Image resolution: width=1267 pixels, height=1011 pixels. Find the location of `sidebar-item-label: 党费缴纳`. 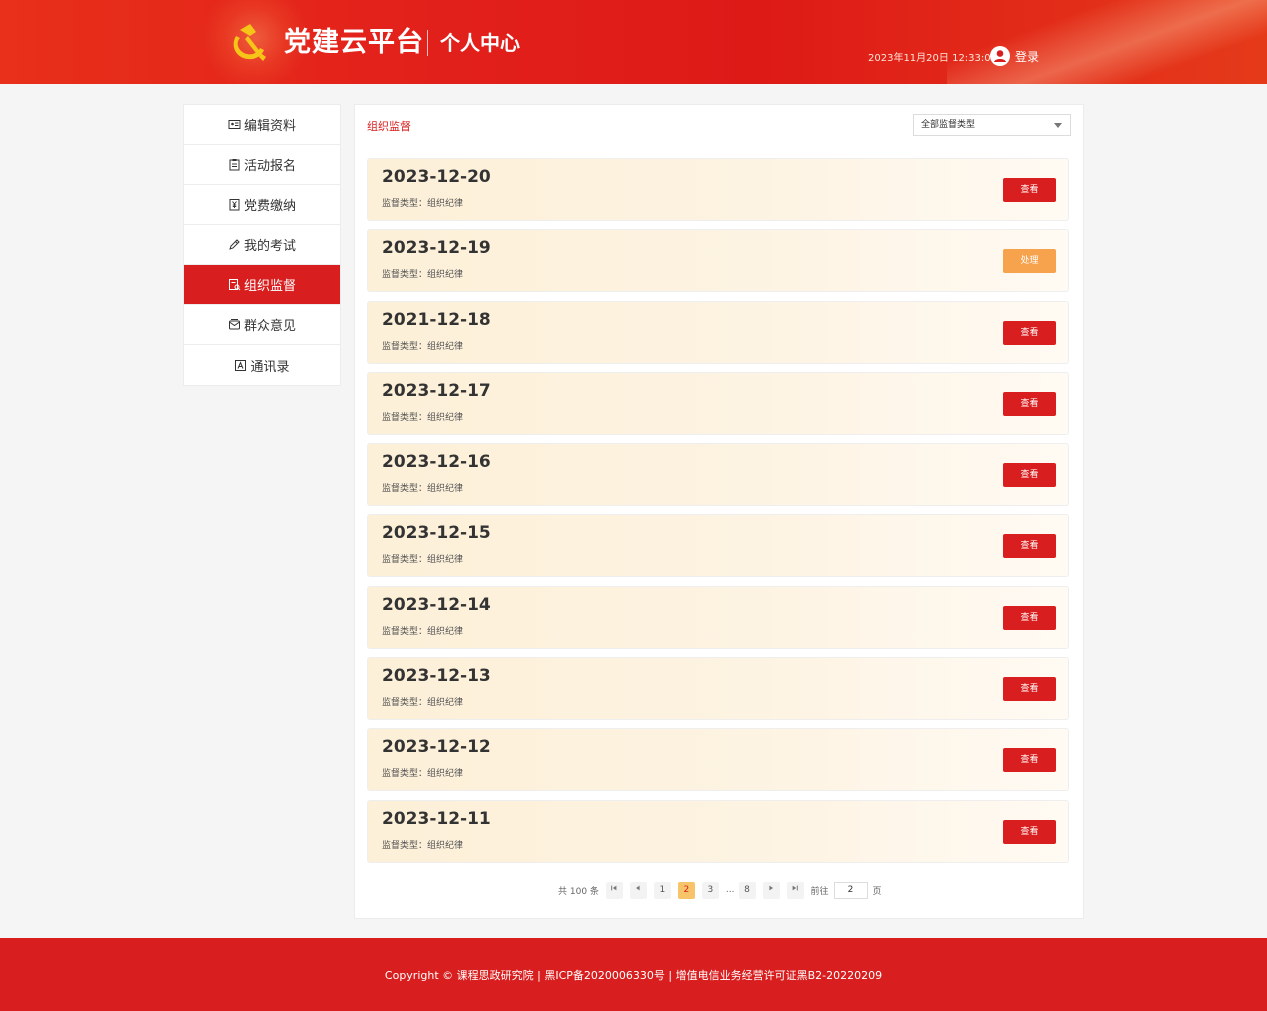

sidebar-item-label: 党费缴纳 is located at coordinates (269, 206).